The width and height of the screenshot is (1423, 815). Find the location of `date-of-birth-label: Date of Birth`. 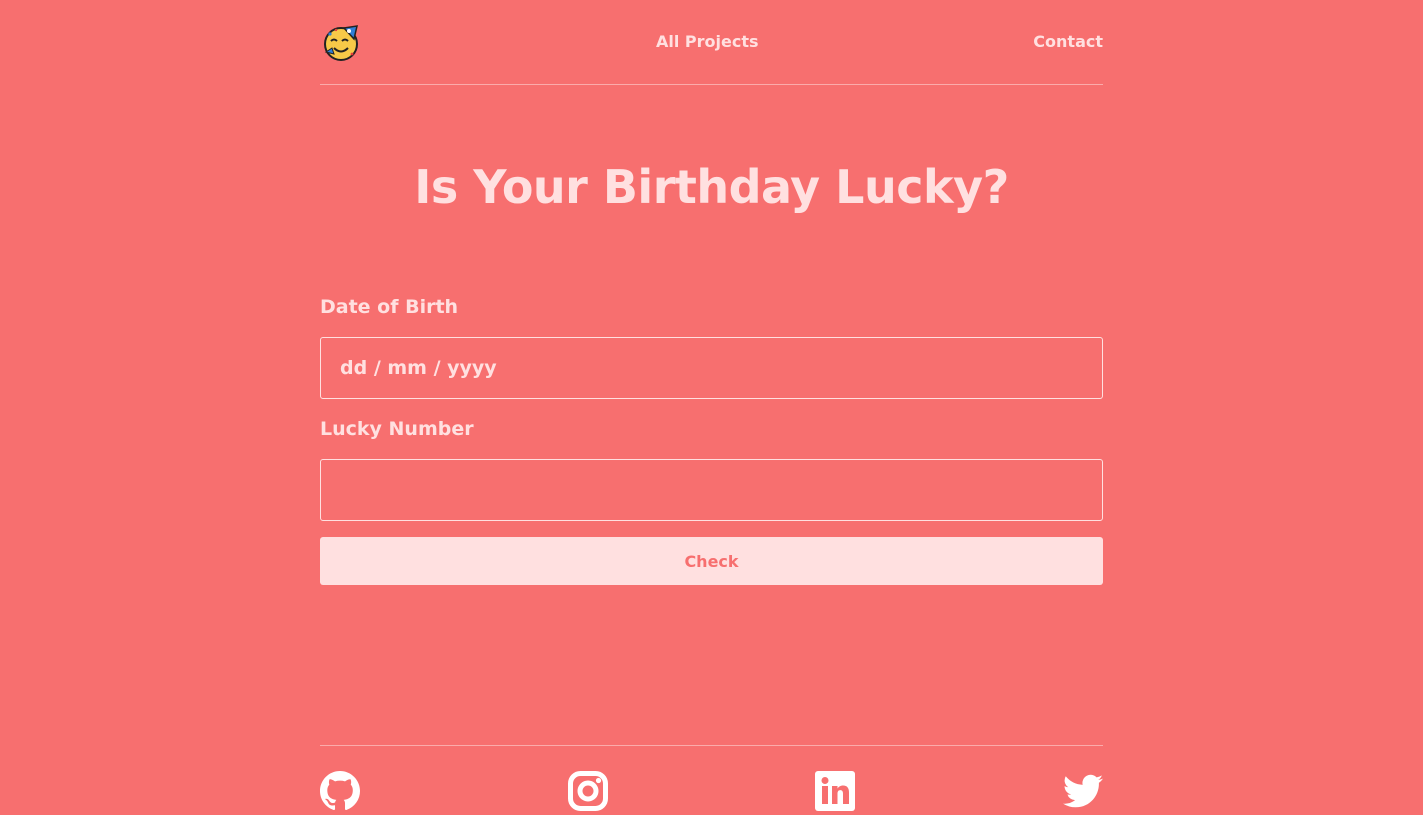

date-of-birth-label: Date of Birth is located at coordinates (389, 307).